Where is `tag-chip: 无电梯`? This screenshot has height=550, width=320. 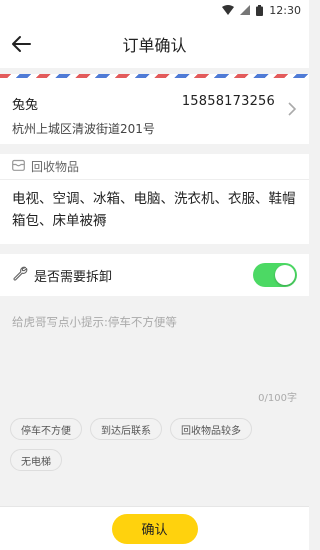
tag-chip: 无电梯 is located at coordinates (36, 460).